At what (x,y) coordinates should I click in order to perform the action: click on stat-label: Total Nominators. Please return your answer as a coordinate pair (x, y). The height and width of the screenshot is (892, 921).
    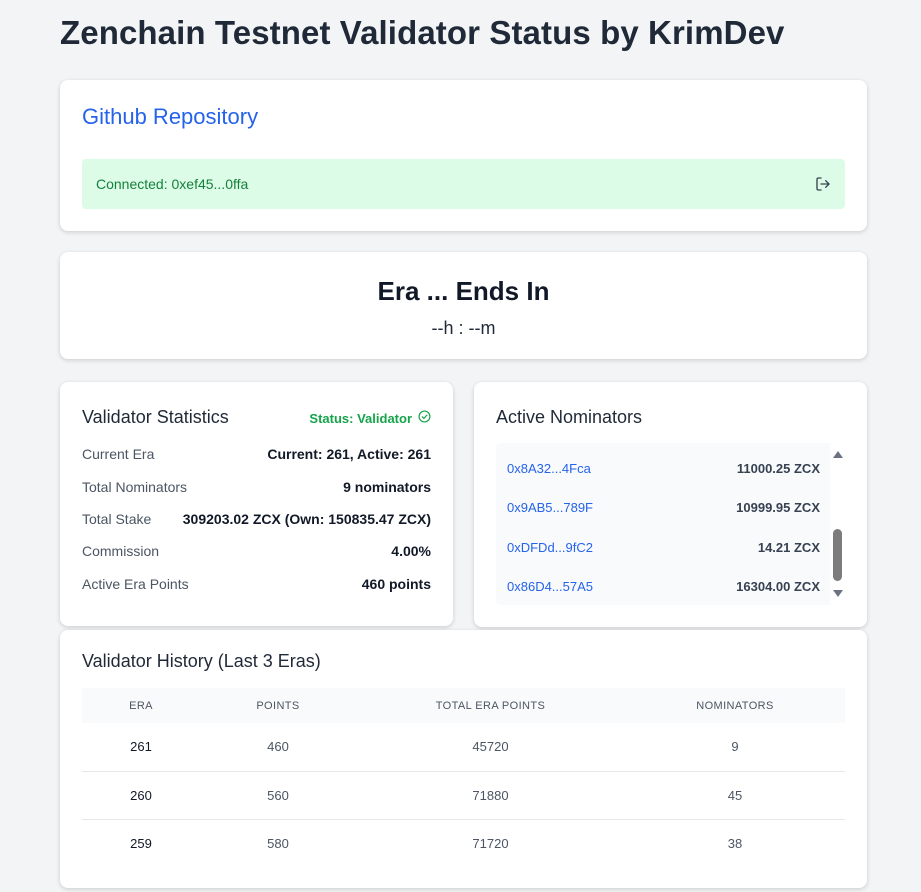
    Looking at the image, I should click on (135, 487).